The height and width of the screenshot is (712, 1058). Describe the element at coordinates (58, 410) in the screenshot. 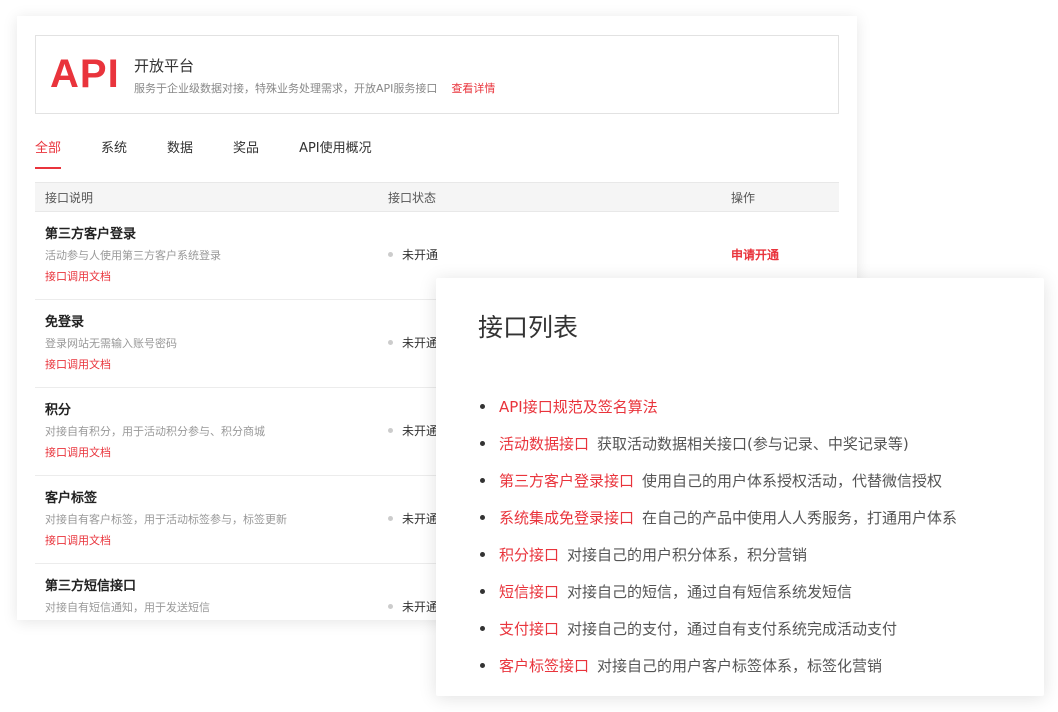

I see `row-name: 积分` at that location.